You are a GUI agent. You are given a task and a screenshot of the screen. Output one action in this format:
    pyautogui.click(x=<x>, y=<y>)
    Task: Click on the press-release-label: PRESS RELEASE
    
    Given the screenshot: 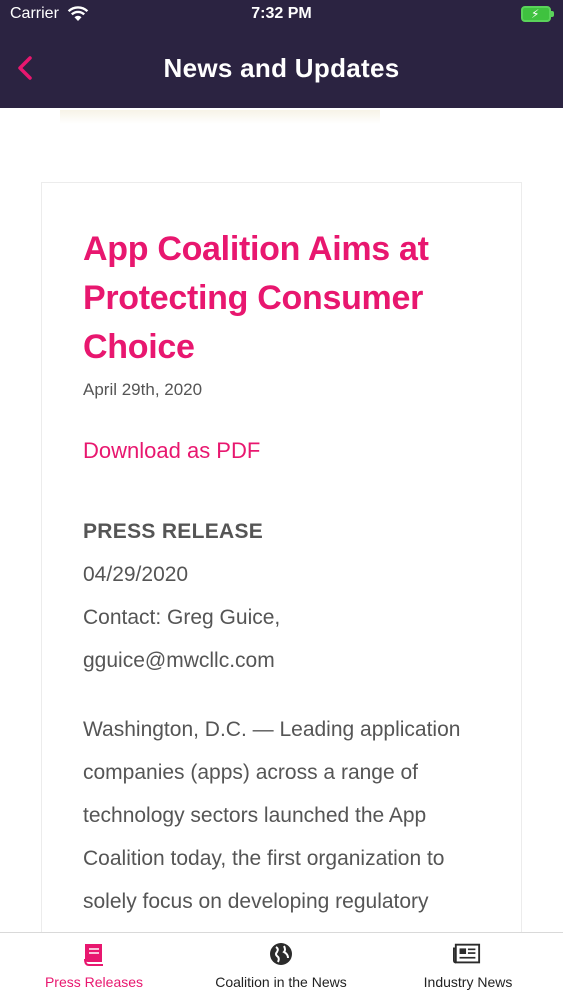 What is the action you would take?
    pyautogui.click(x=173, y=531)
    